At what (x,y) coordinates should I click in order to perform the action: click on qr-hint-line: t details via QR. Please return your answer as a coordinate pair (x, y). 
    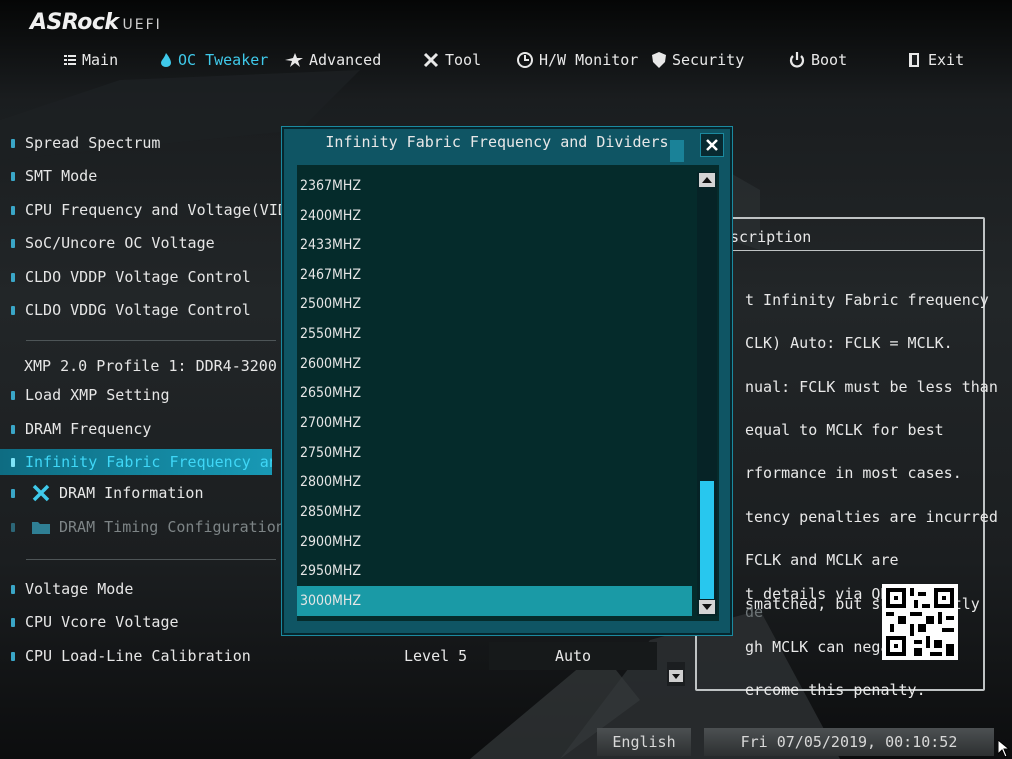
    Looking at the image, I should click on (817, 594).